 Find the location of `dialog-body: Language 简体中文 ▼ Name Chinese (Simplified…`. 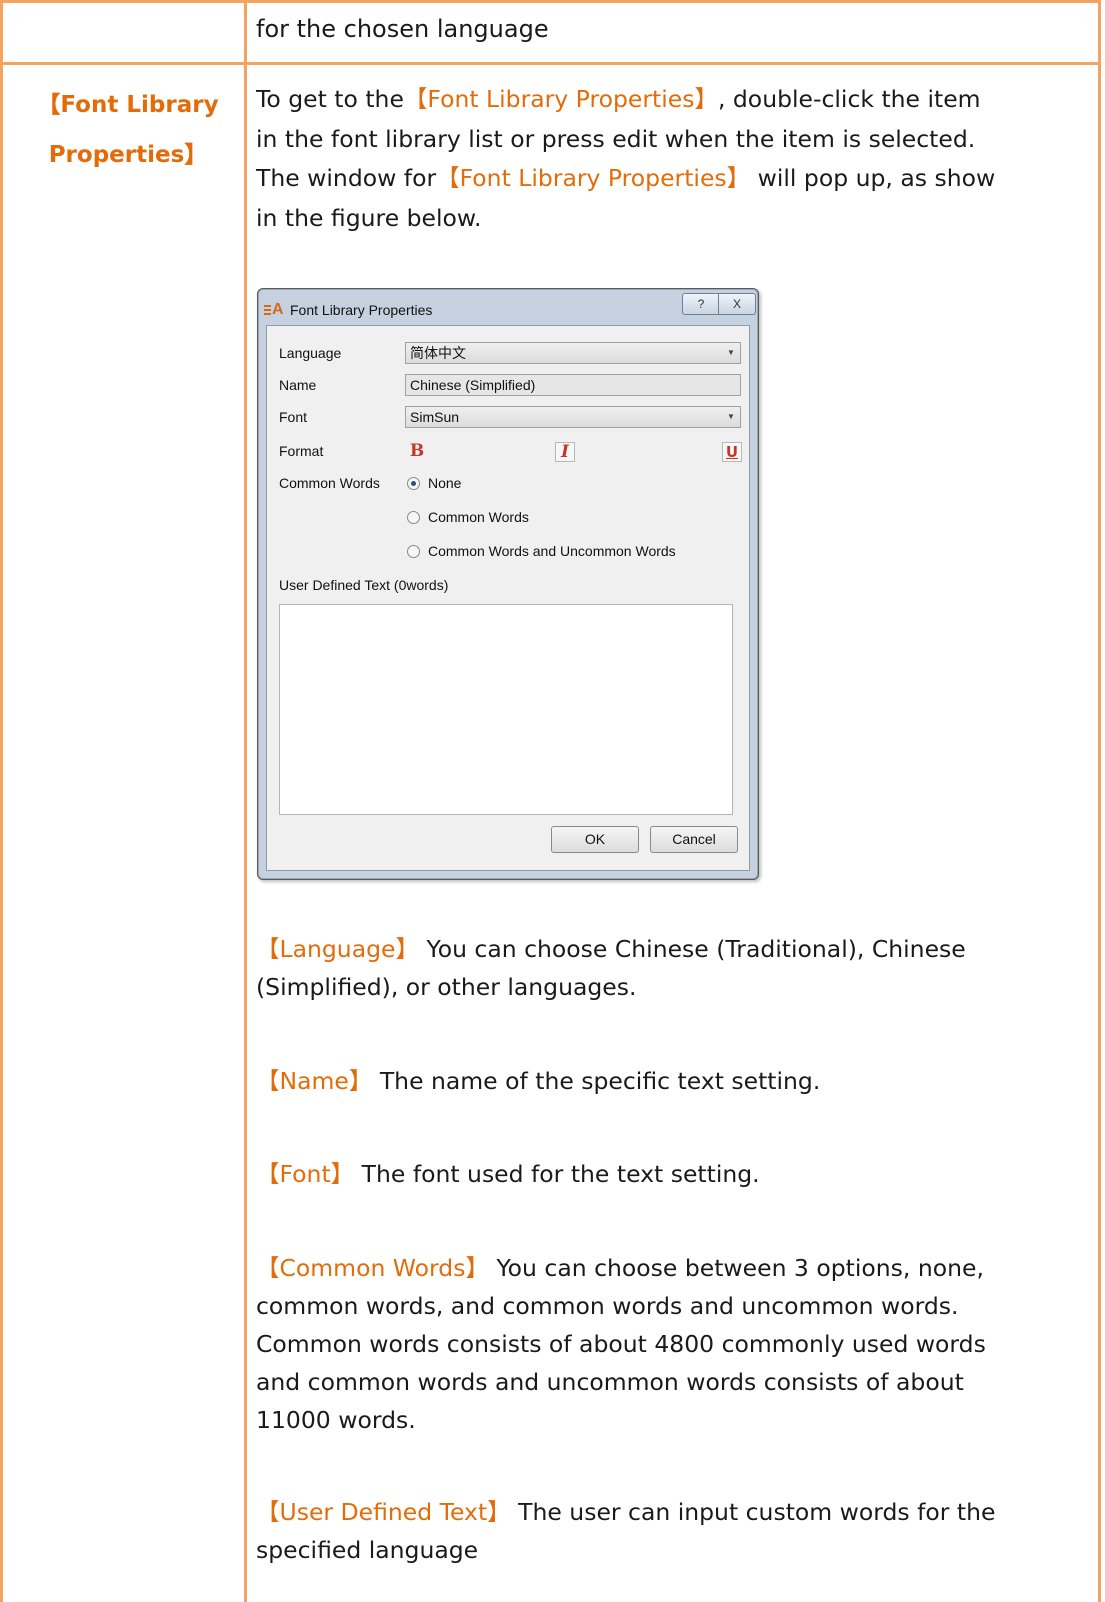

dialog-body: Language 简体中文 ▼ Name Chinese (Simplified… is located at coordinates (508, 598).